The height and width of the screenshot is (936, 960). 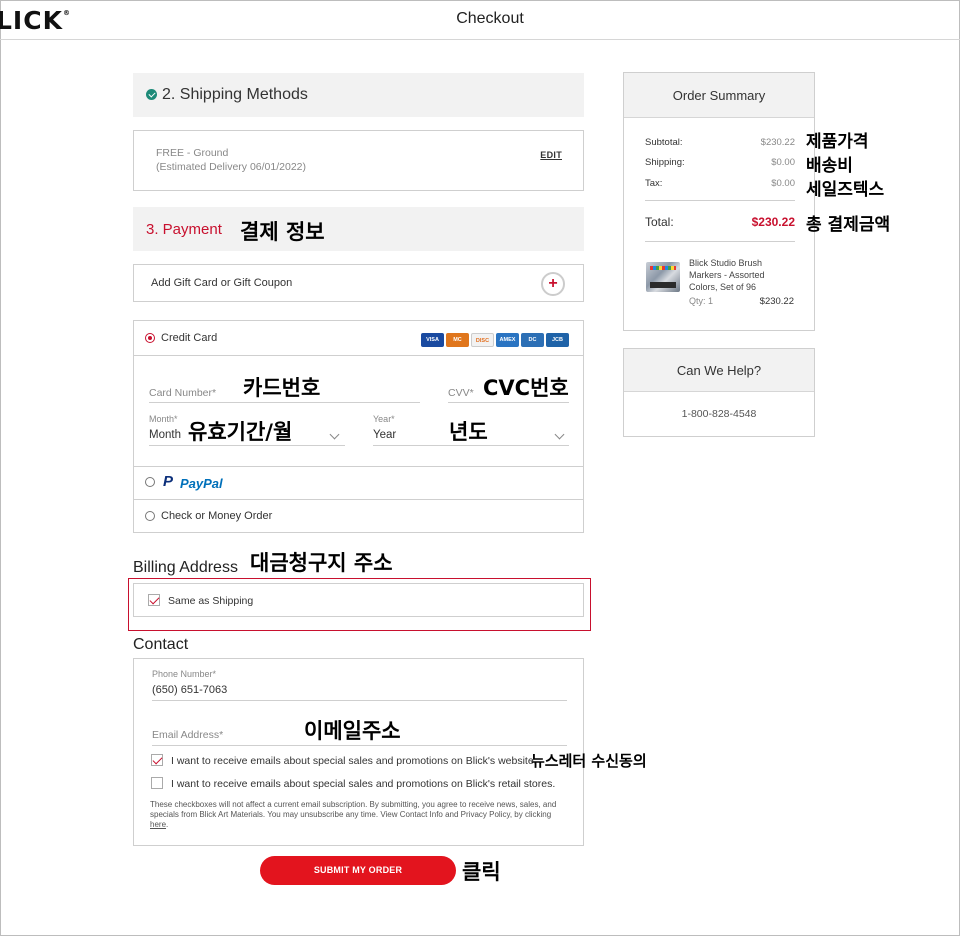 I want to click on shipping-value: $0.00, so click(x=783, y=162).